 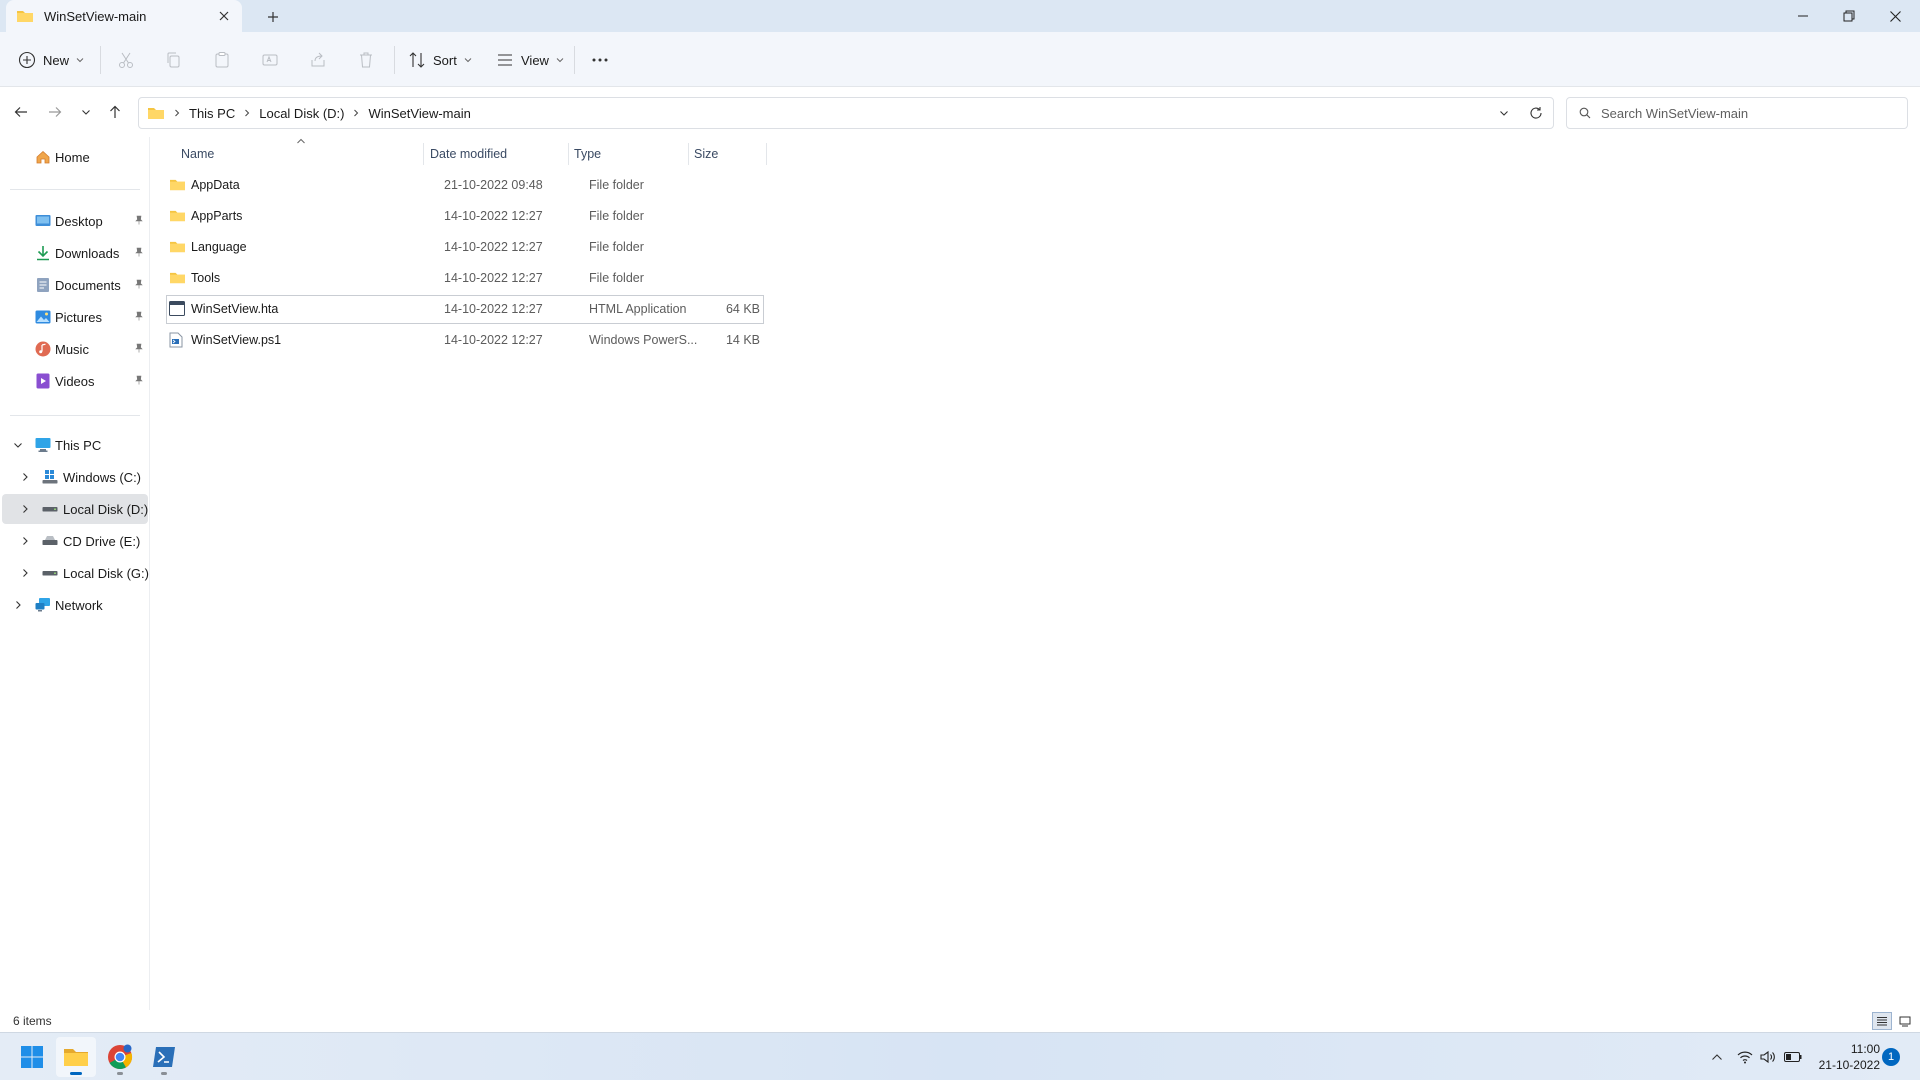 I want to click on sidebar-item-local-disk-g: Local Disk (G:), so click(x=75, y=573).